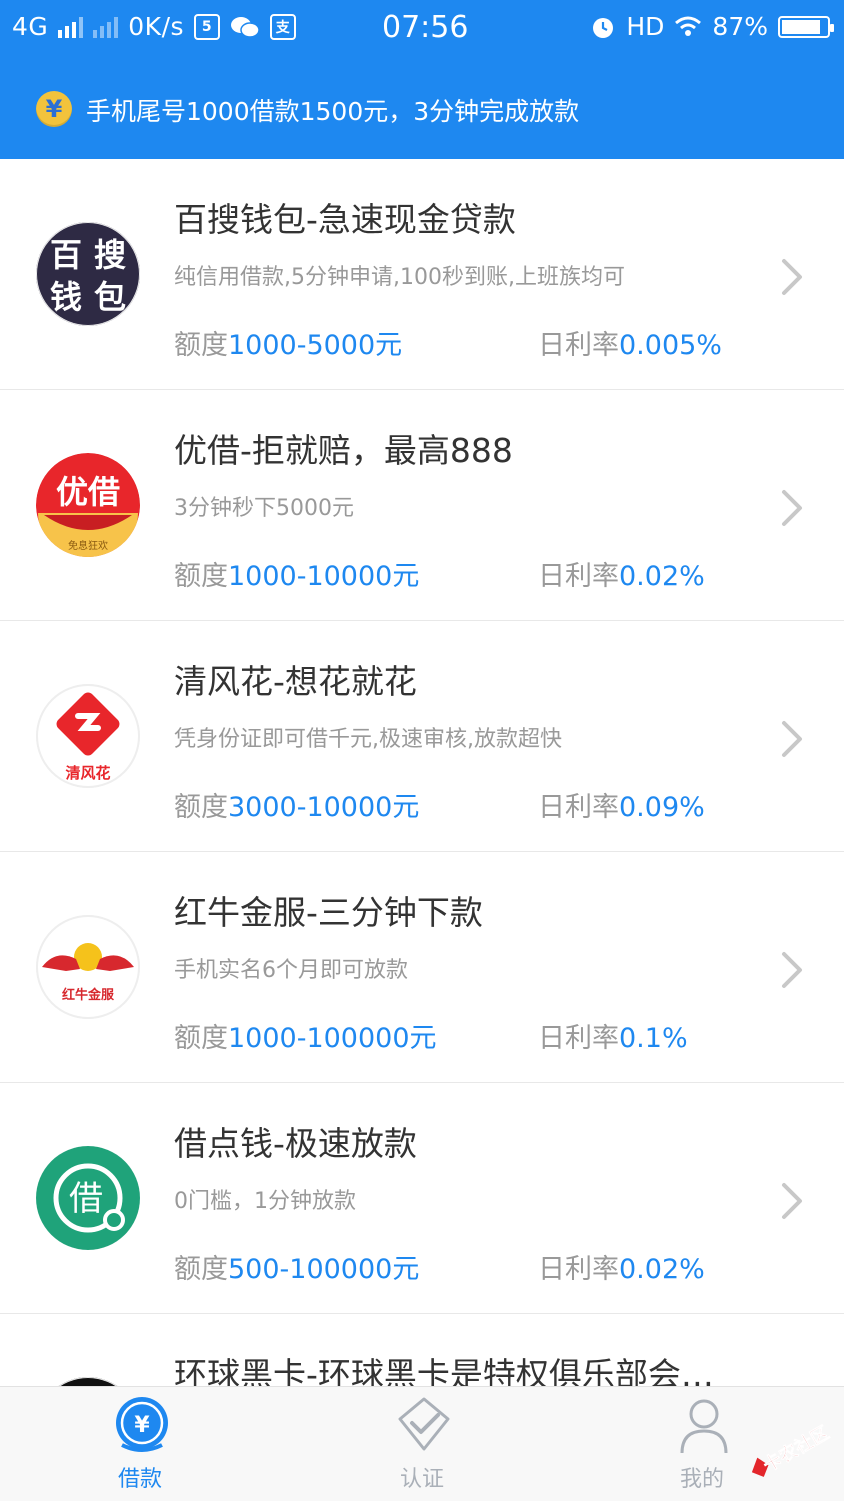  What do you see at coordinates (425, 27) in the screenshot?
I see `status-time: 07:56` at bounding box center [425, 27].